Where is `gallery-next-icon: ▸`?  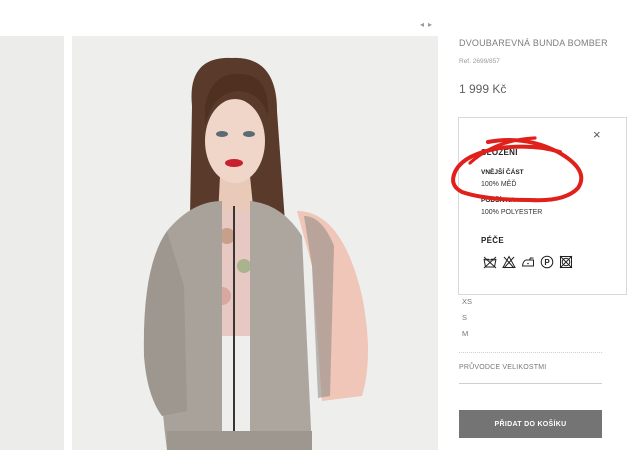 gallery-next-icon: ▸ is located at coordinates (432, 24).